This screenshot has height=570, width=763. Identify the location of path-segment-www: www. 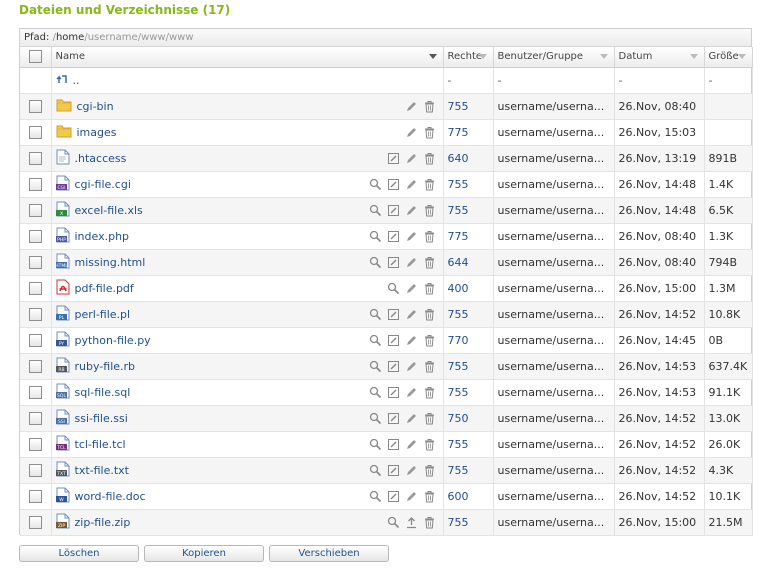
(153, 37).